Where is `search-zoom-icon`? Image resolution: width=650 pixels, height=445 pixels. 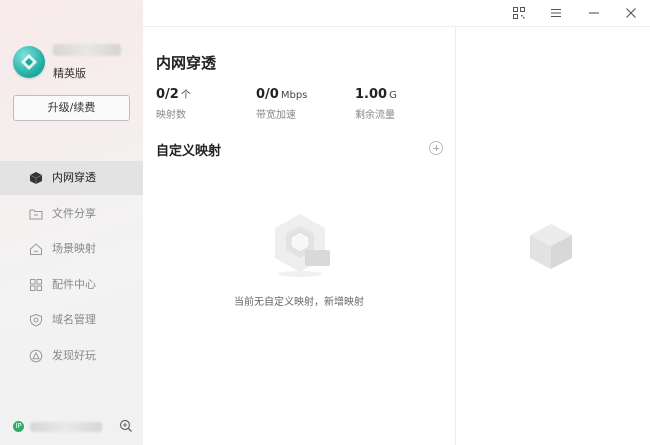 search-zoom-icon is located at coordinates (126, 426).